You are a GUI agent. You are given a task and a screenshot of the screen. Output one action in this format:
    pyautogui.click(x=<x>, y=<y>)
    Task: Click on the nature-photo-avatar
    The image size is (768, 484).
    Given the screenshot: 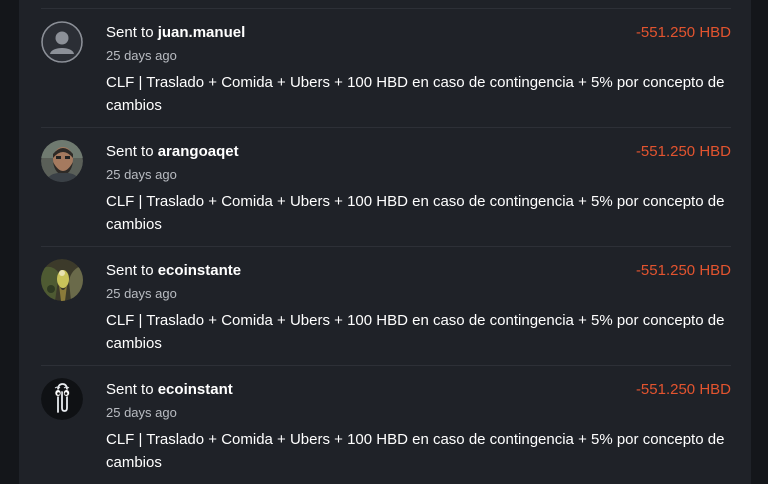 What is the action you would take?
    pyautogui.click(x=62, y=280)
    